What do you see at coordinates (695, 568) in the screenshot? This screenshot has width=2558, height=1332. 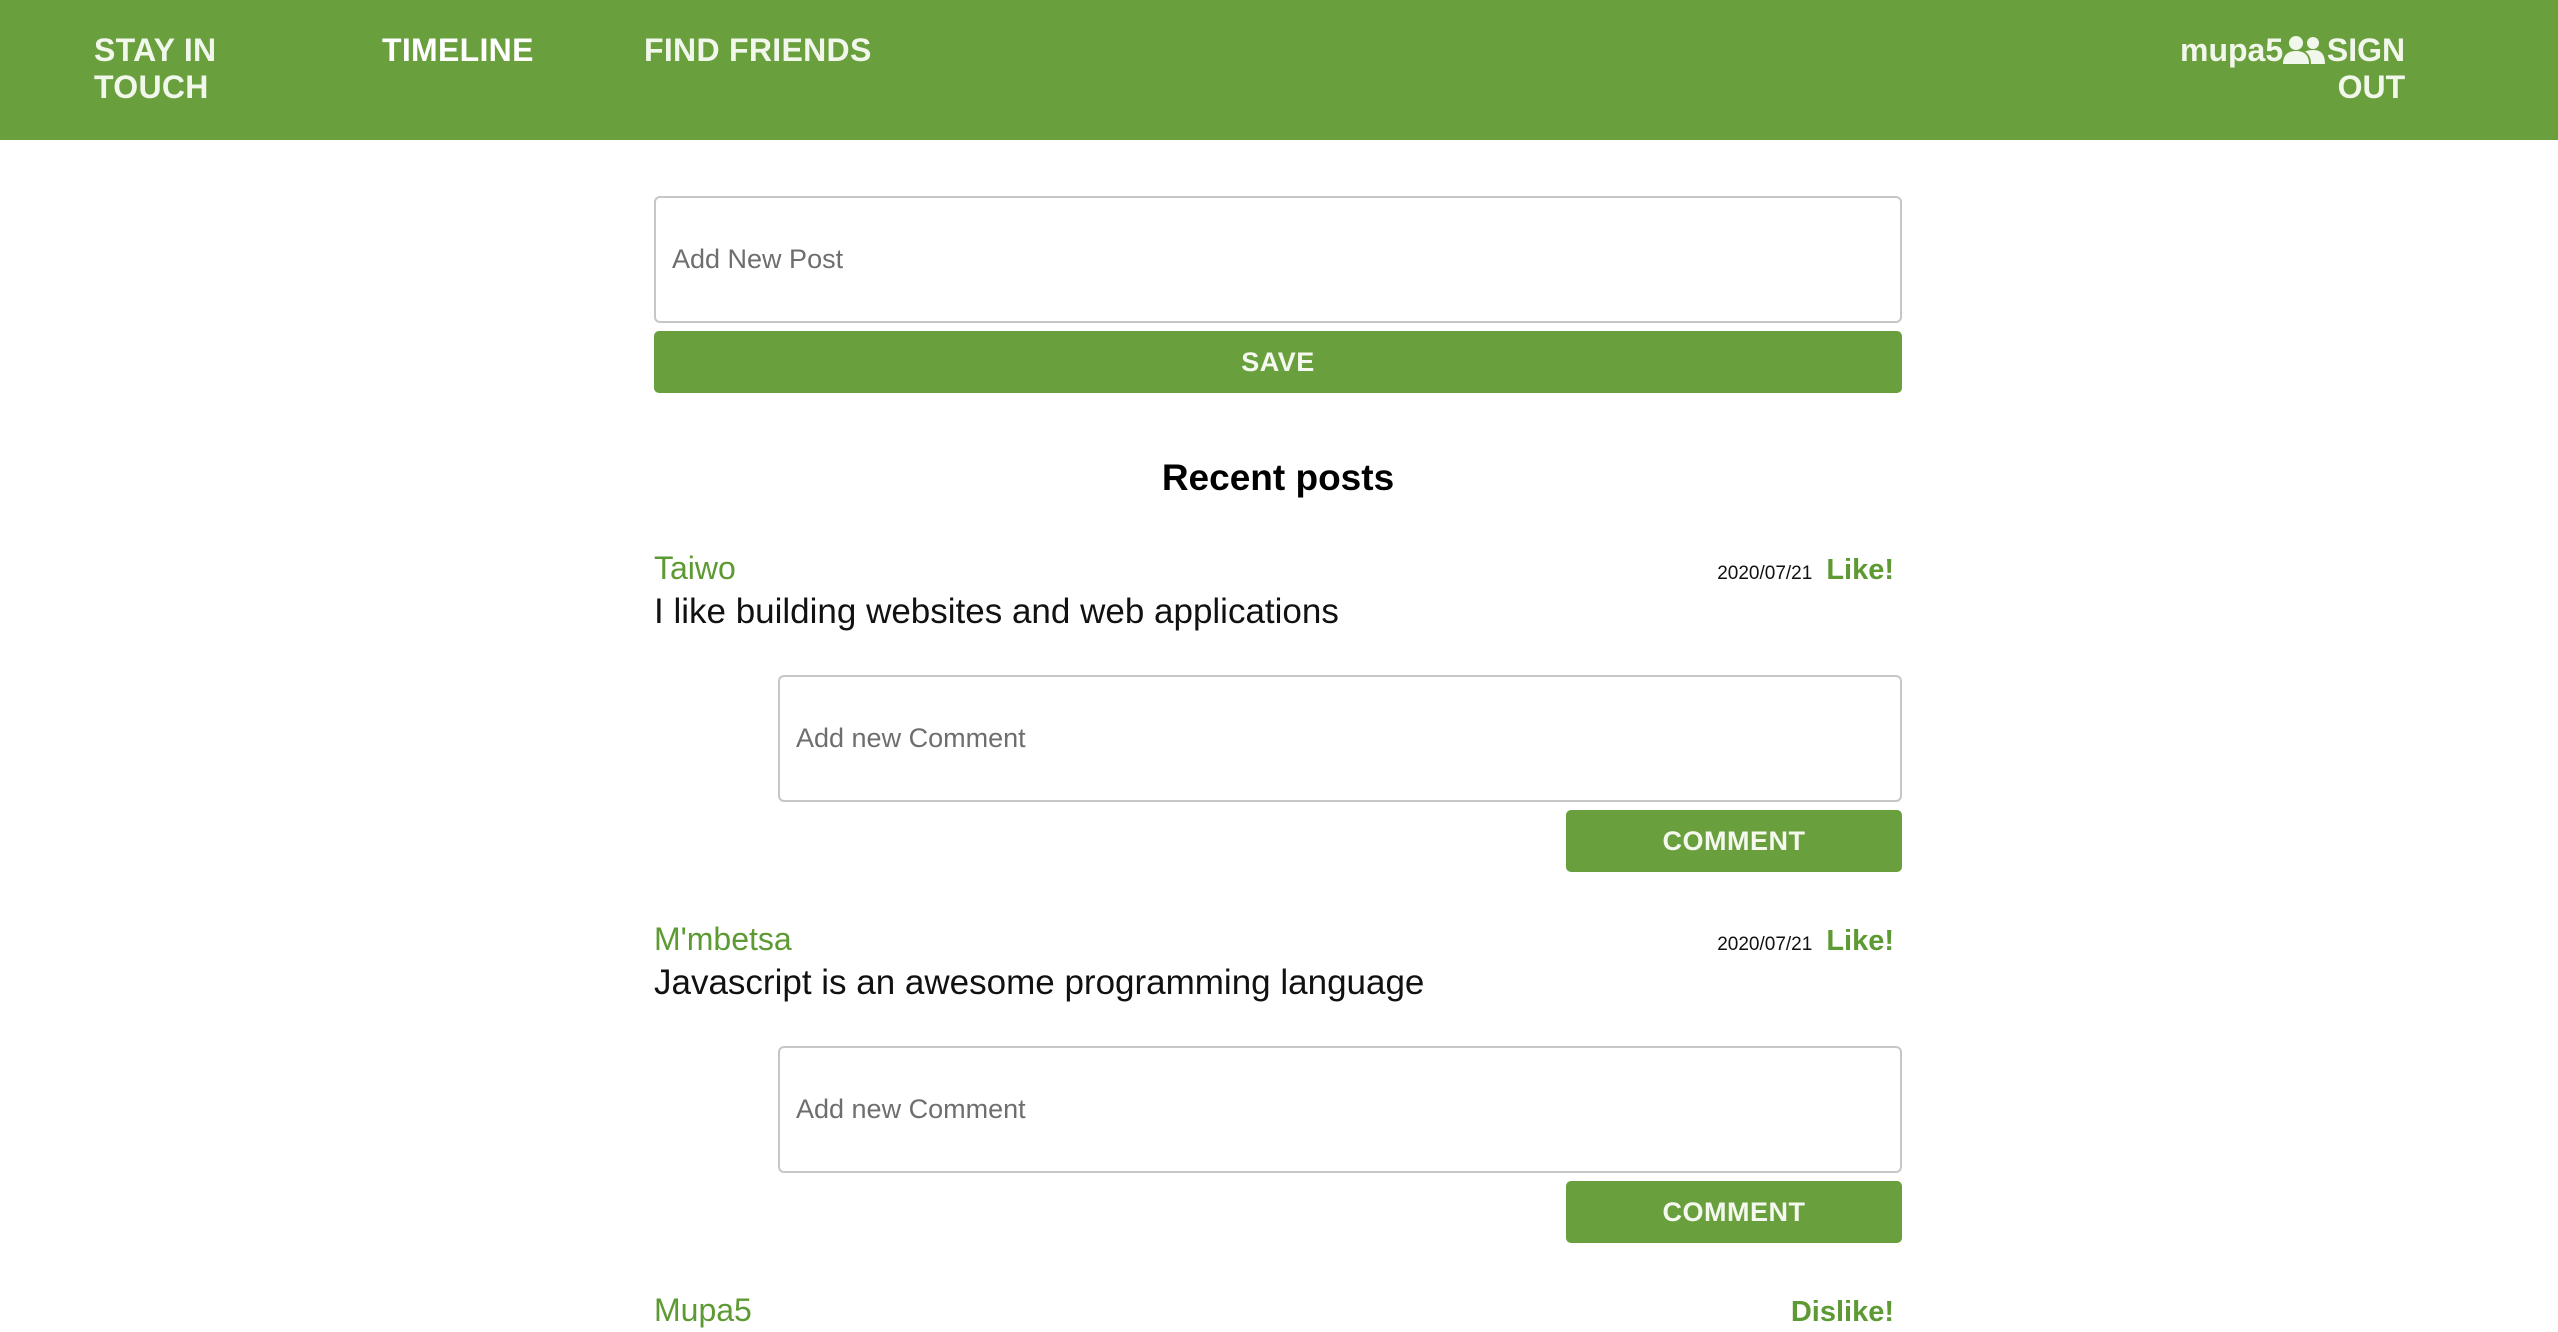 I see `post-author-link: Taiwo` at bounding box center [695, 568].